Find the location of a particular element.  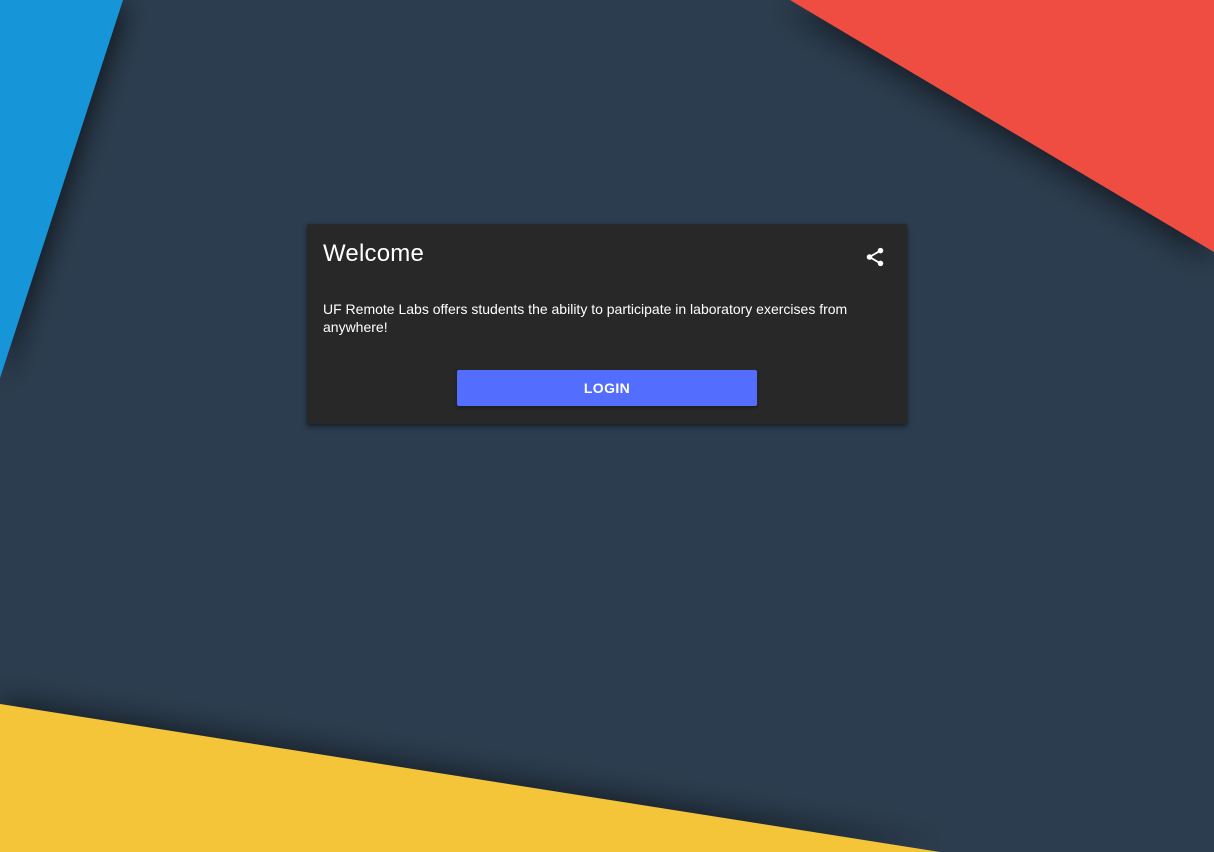

blue-shape is located at coordinates (61, 189).